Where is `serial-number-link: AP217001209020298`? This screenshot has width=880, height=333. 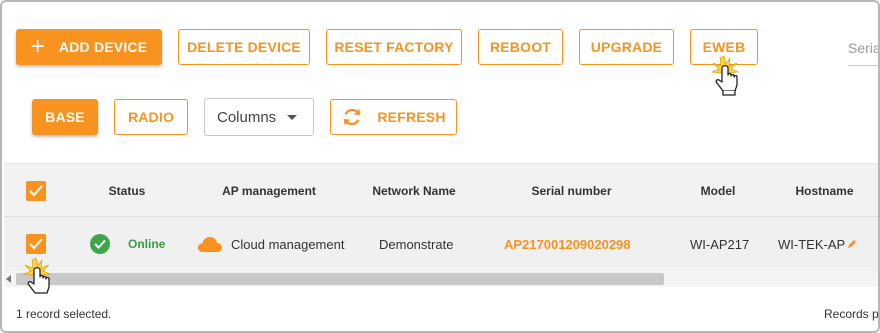
serial-number-link: AP217001209020298 is located at coordinates (567, 244).